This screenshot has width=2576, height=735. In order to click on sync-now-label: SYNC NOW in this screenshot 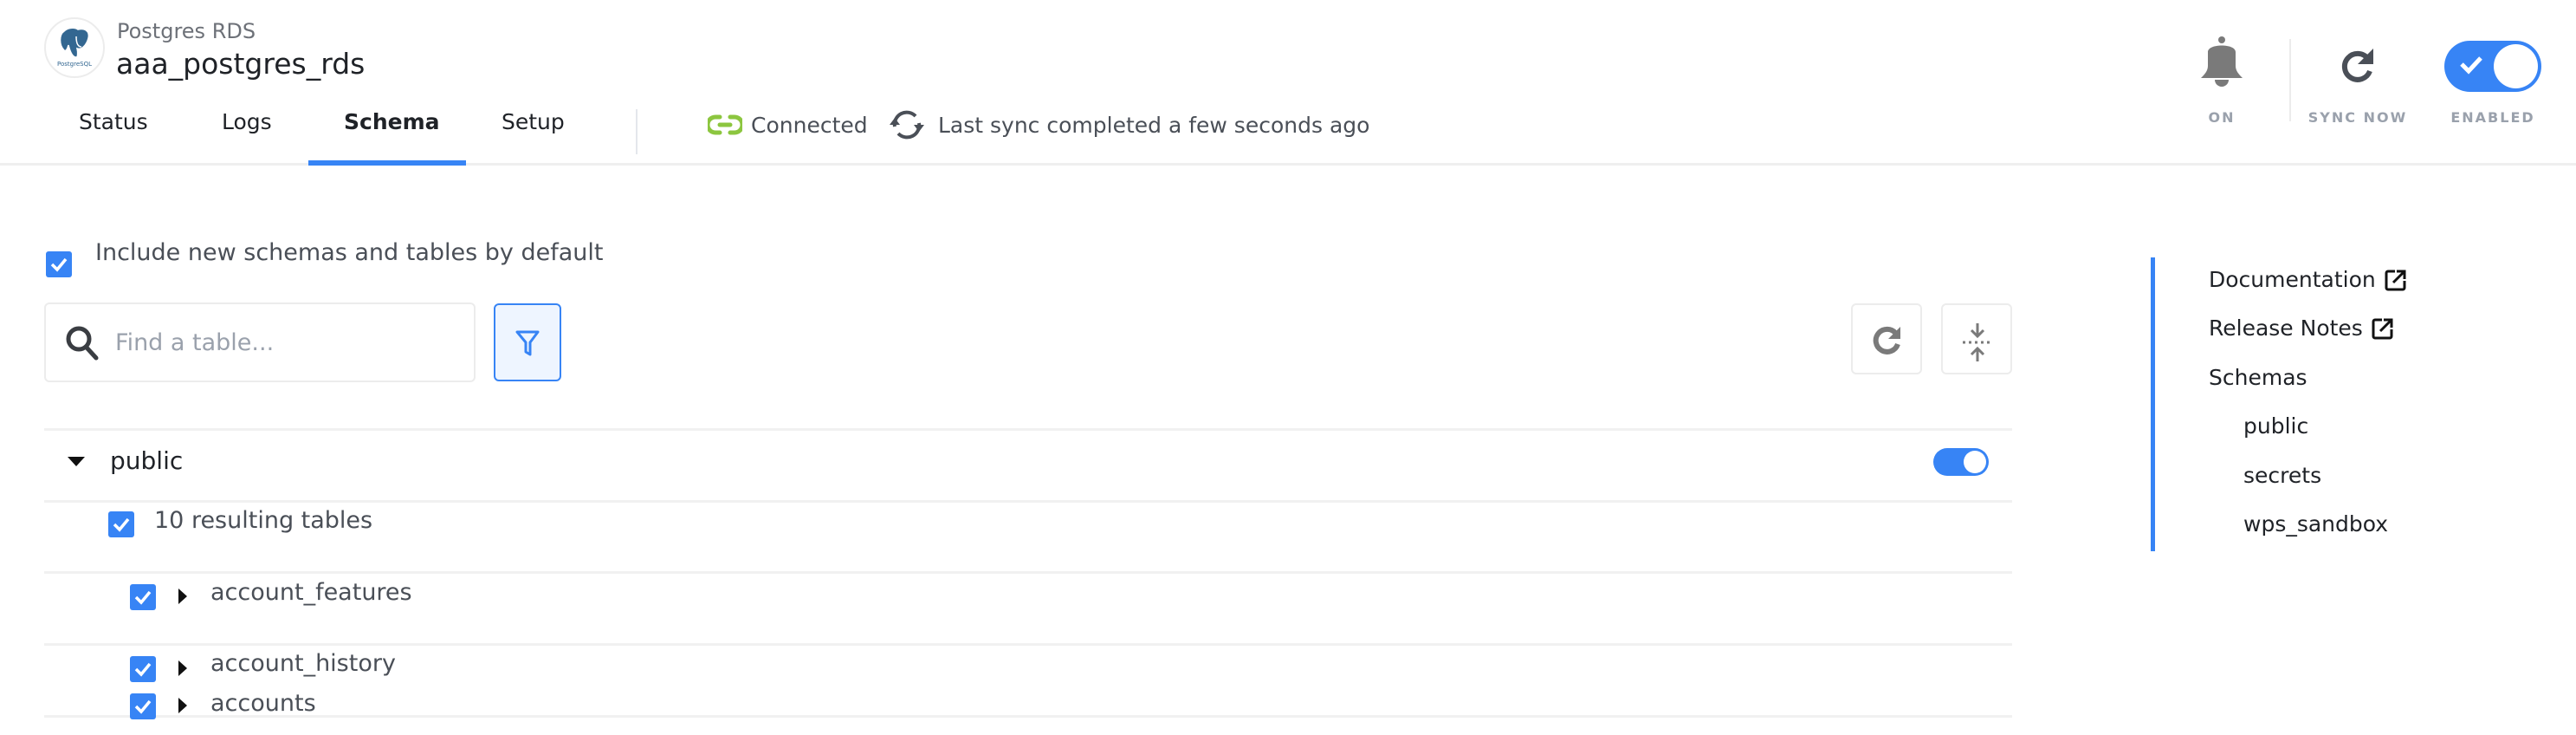, I will do `click(2357, 117)`.